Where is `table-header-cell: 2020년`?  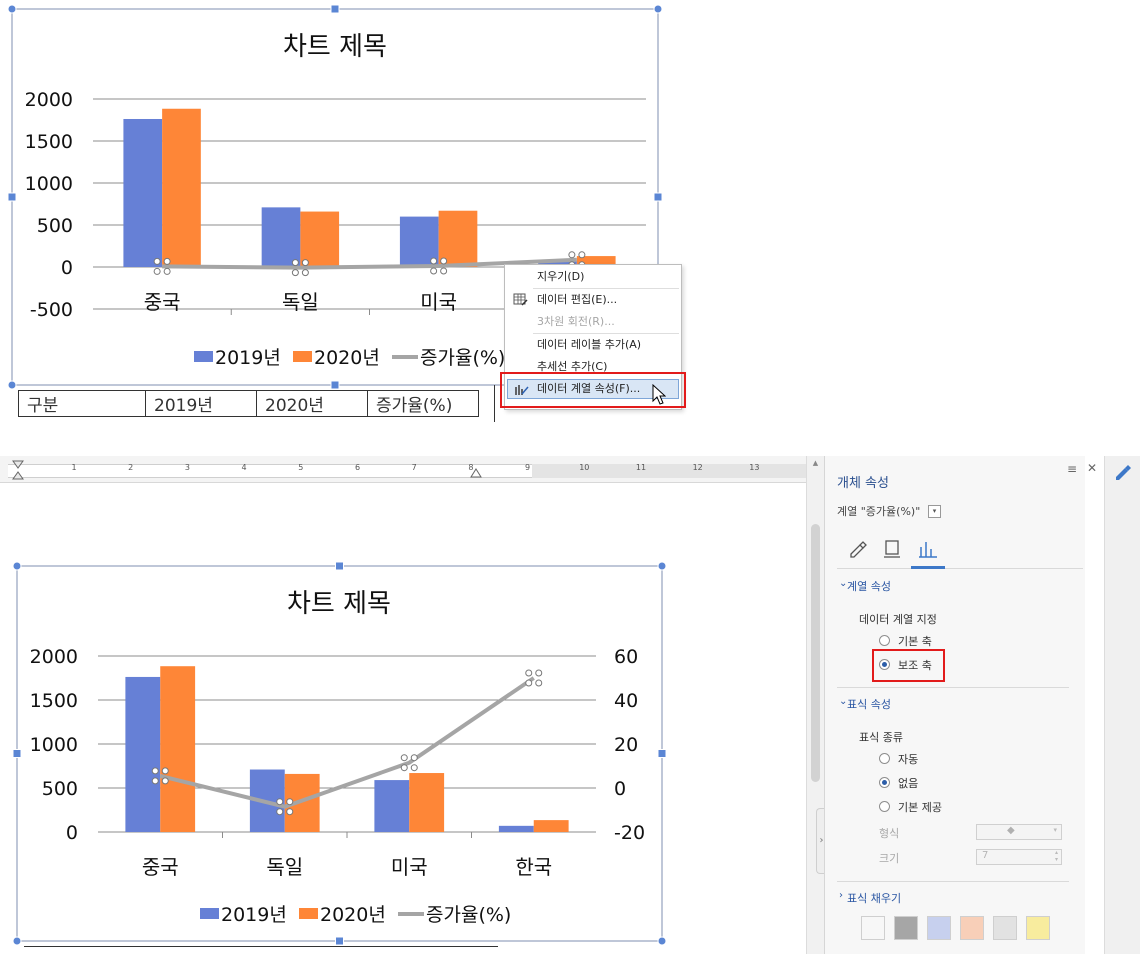 table-header-cell: 2020년 is located at coordinates (312, 403).